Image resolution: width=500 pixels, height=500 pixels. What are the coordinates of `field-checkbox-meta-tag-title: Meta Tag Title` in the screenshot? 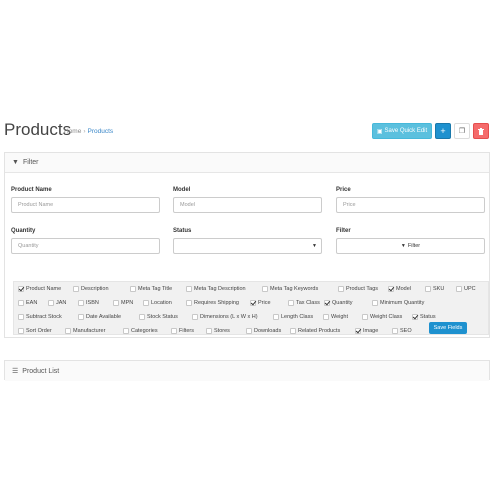 It's located at (151, 289).